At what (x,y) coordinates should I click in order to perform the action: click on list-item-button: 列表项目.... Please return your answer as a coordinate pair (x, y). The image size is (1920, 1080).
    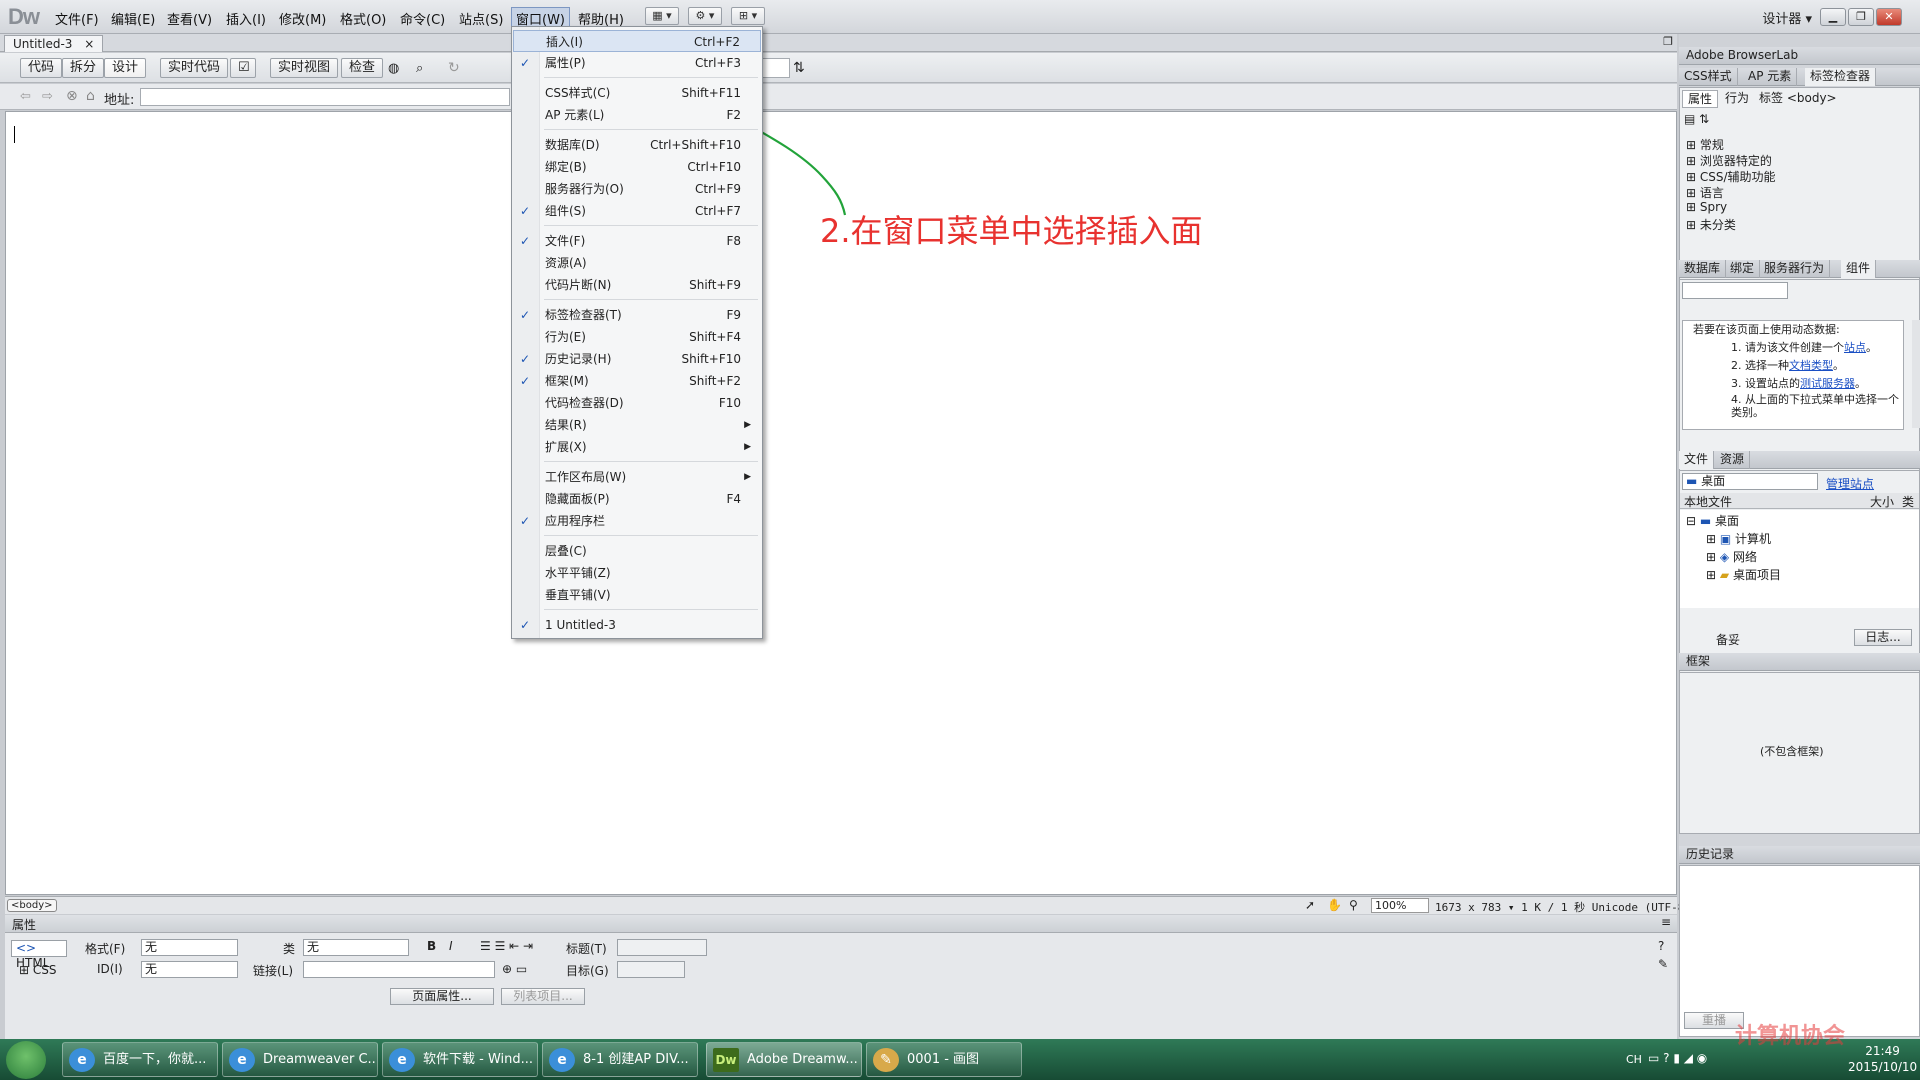
    Looking at the image, I should click on (543, 996).